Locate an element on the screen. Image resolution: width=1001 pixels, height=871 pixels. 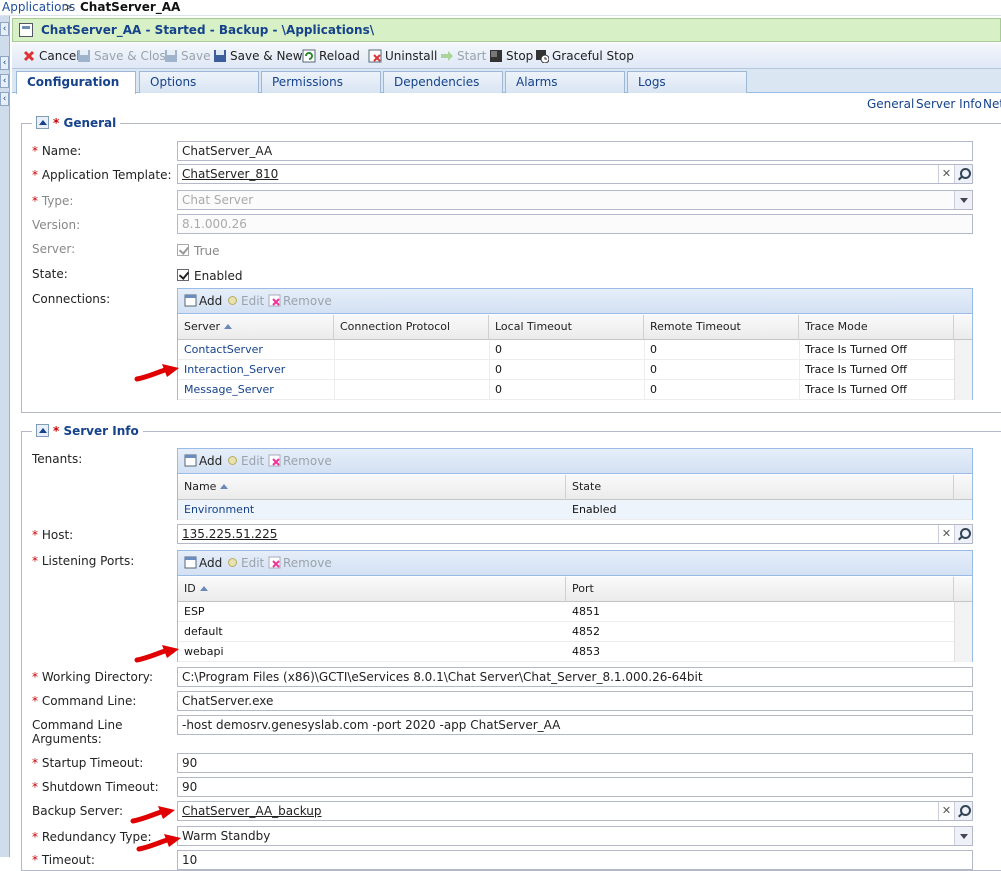
connection-server-link: ContactServer is located at coordinates (220, 350).